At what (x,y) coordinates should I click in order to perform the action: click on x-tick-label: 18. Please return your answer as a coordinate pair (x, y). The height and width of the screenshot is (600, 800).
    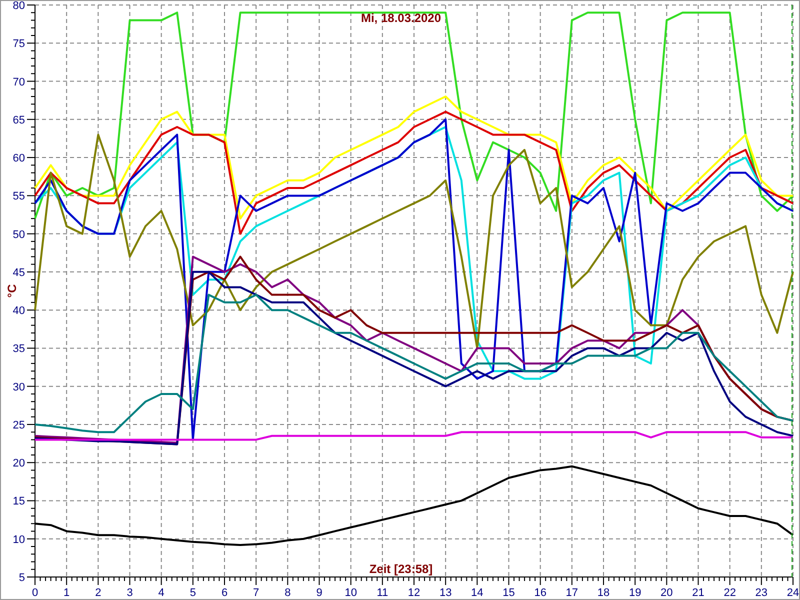
    Looking at the image, I should click on (603, 593).